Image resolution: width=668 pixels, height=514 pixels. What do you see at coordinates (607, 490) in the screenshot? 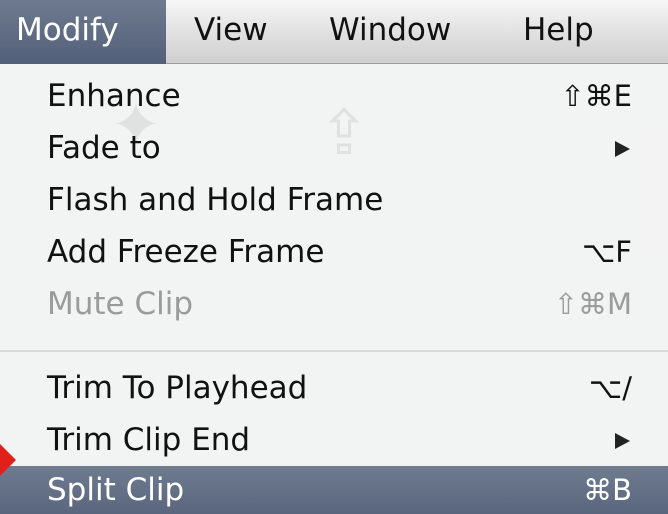
I see `menu-item-shortcut: ⌘B` at bounding box center [607, 490].